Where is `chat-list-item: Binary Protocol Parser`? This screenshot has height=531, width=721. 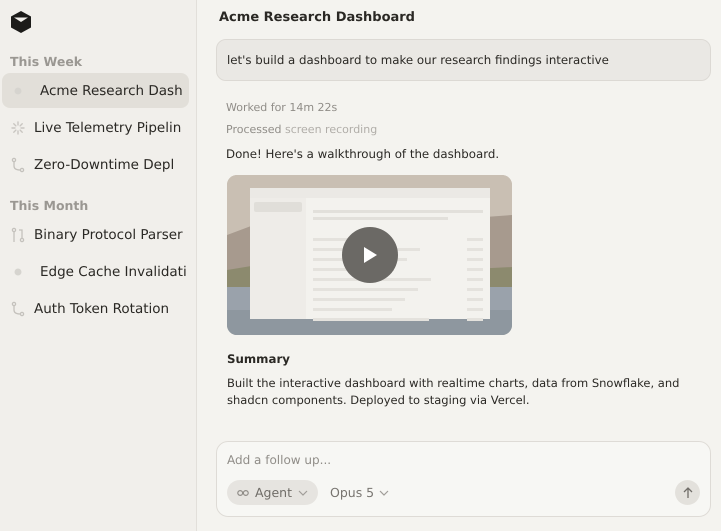 chat-list-item: Binary Protocol Parser is located at coordinates (95, 234).